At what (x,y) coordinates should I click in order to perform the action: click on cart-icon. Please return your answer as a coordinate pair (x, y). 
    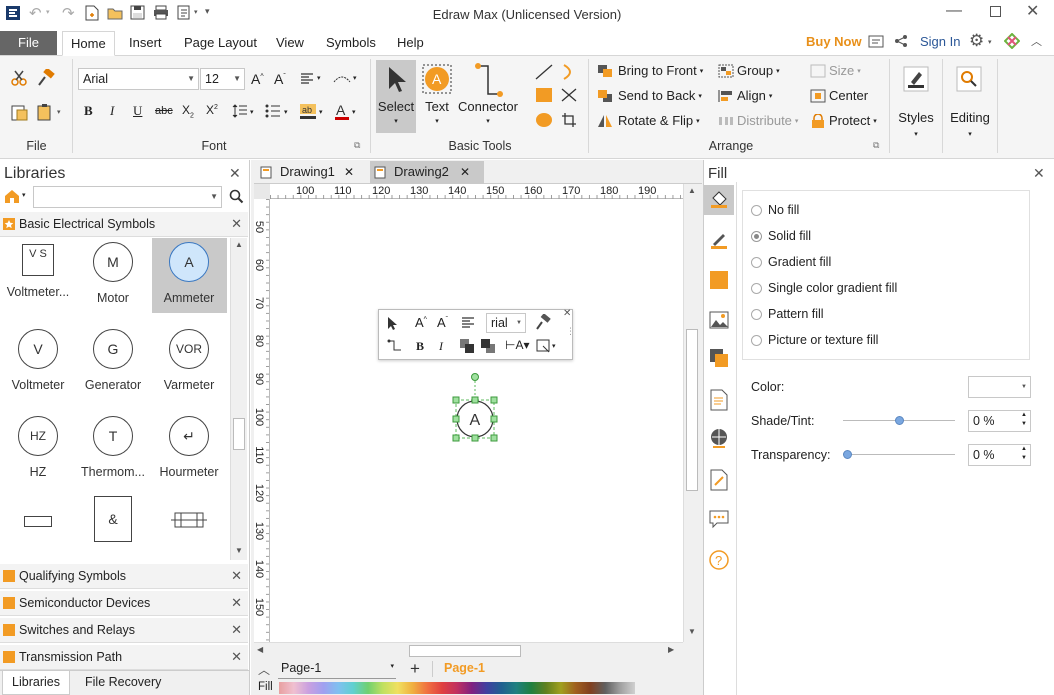
    Looking at the image, I should click on (876, 41).